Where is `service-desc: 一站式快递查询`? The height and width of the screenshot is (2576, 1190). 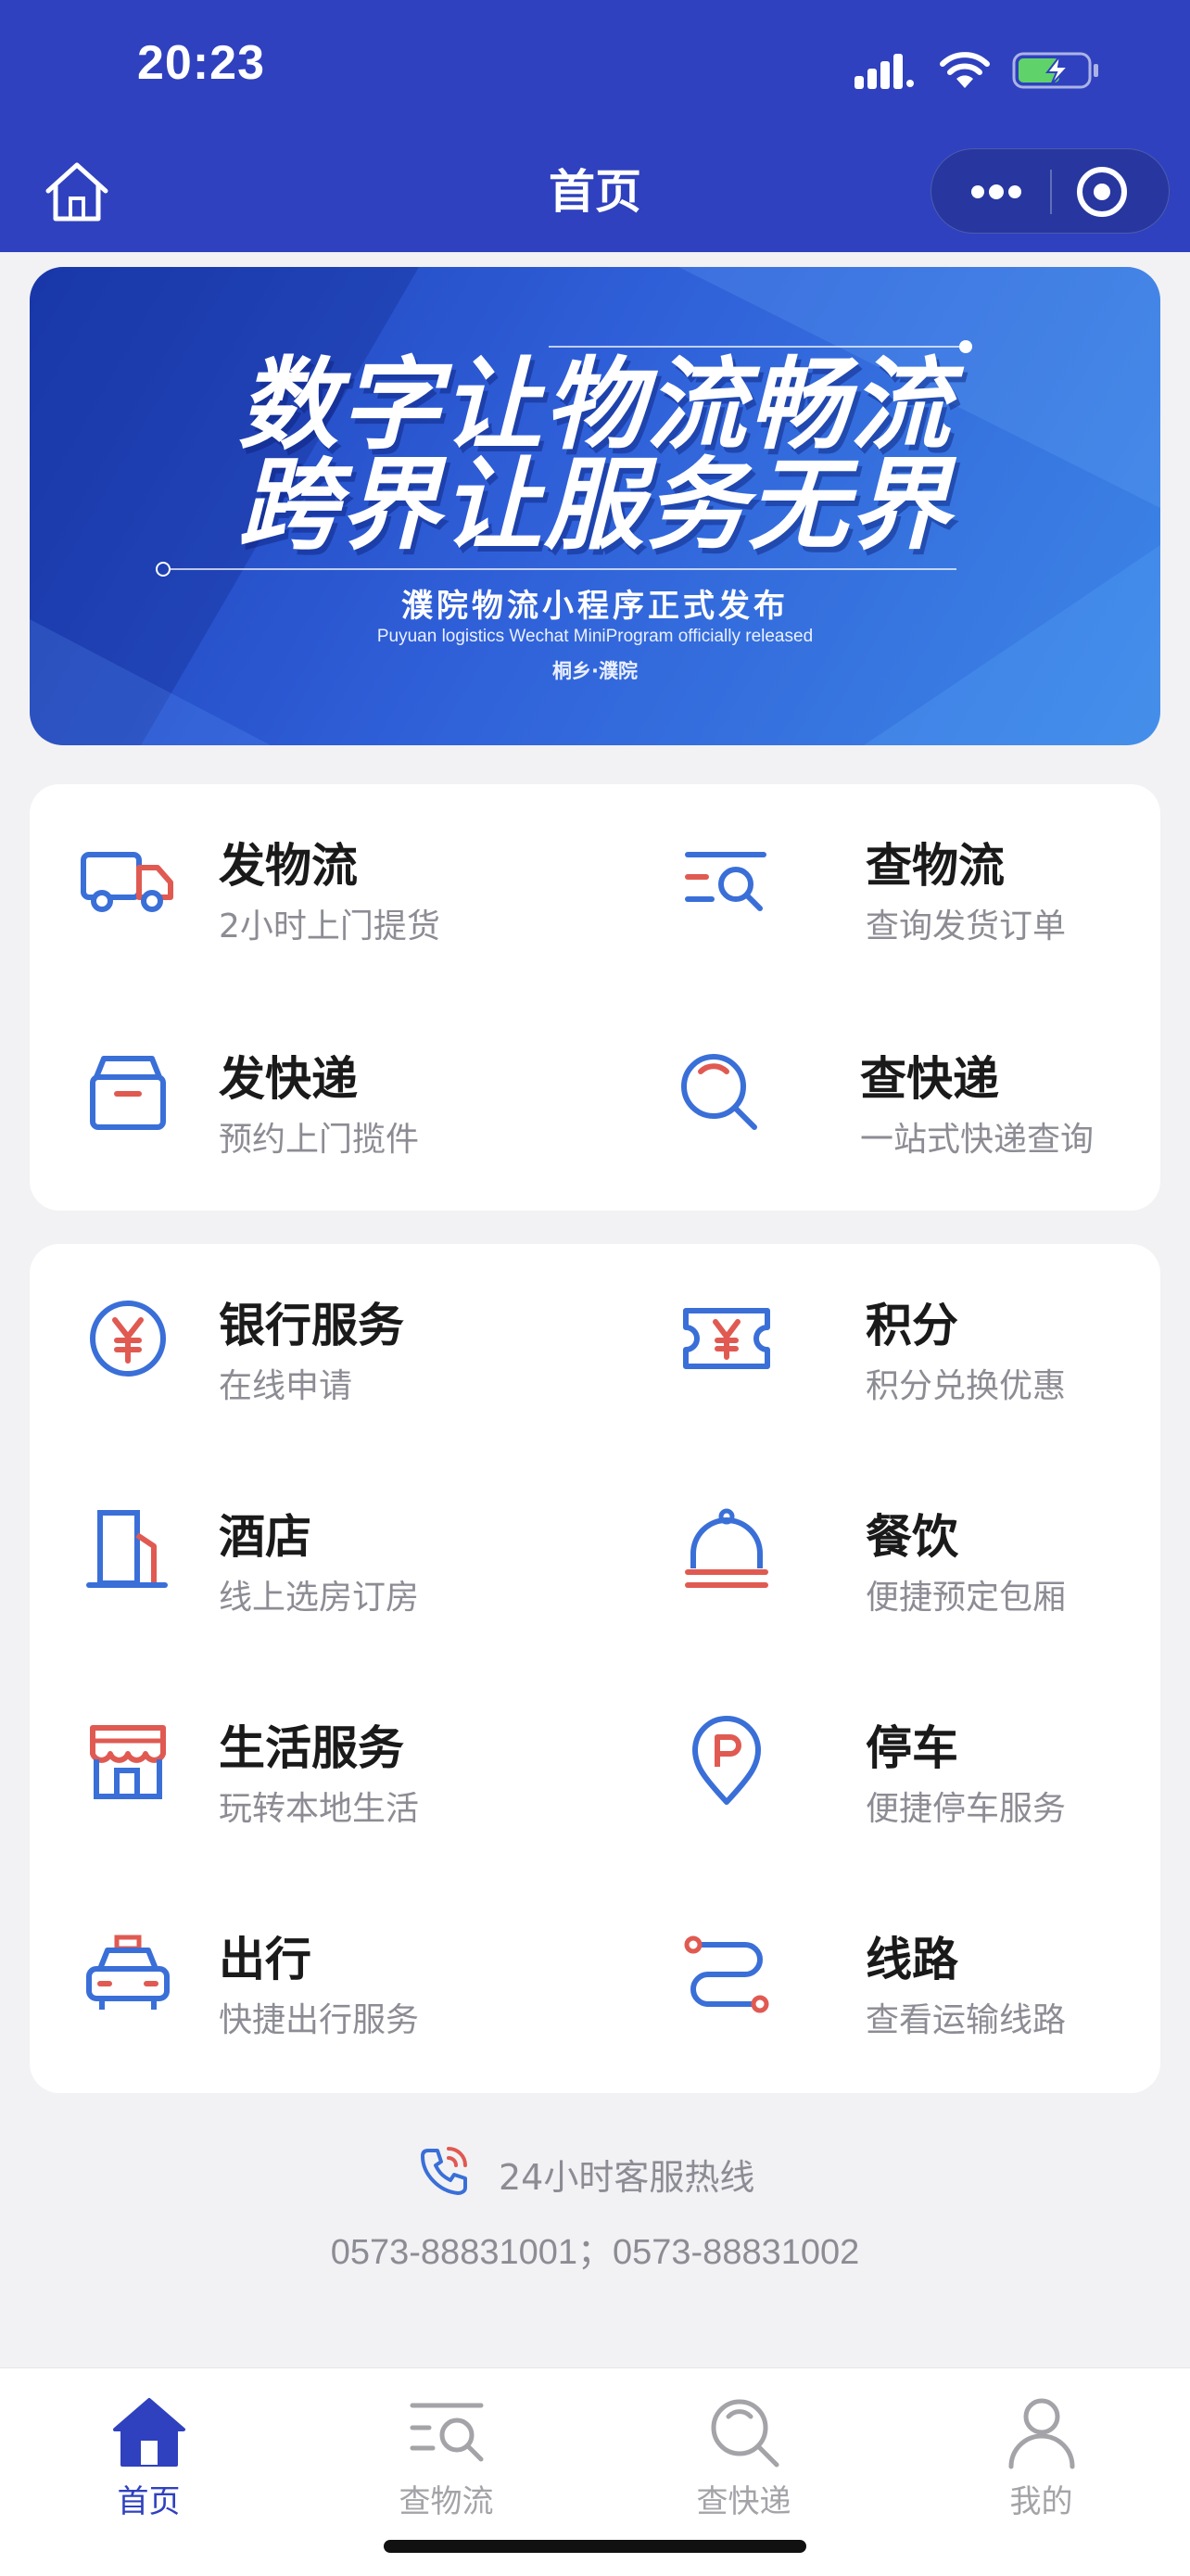 service-desc: 一站式快递查询 is located at coordinates (977, 1140).